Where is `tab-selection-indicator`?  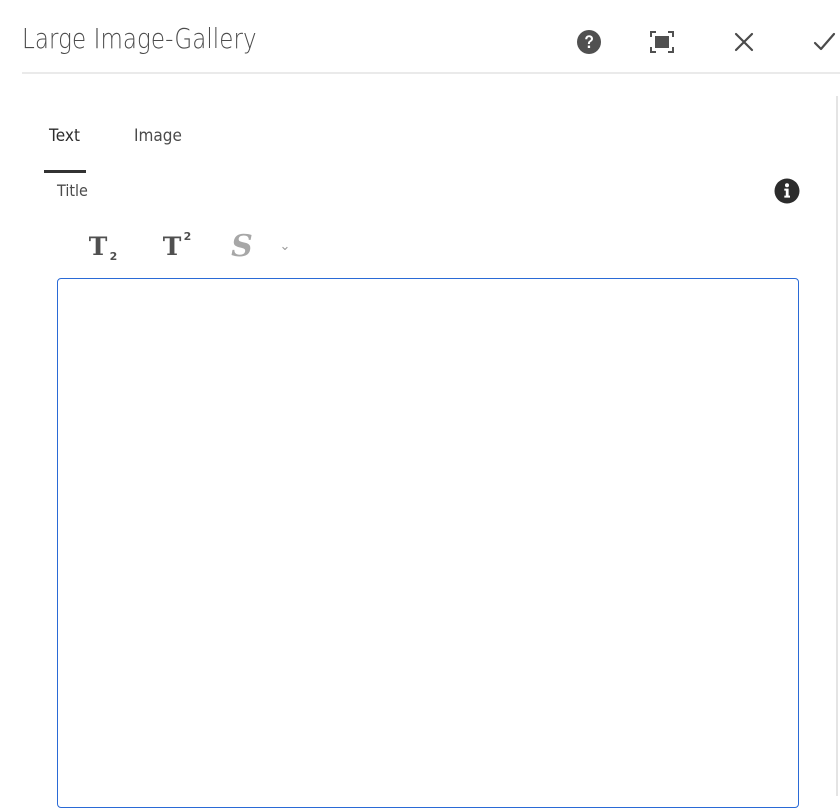 tab-selection-indicator is located at coordinates (65, 171).